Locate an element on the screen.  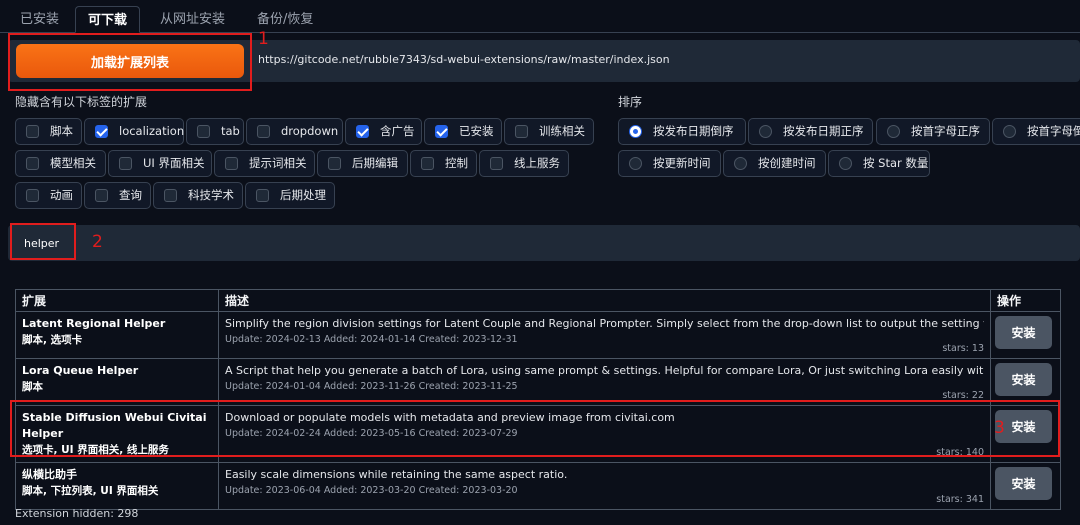
sort-created: 按创建时间 is located at coordinates (774, 163).